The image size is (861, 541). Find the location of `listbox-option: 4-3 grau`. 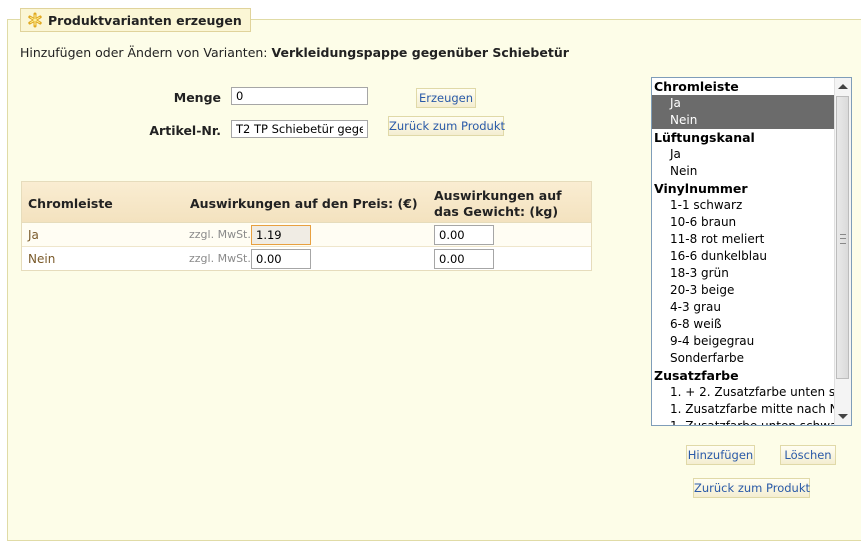

listbox-option: 4-3 grau is located at coordinates (743, 307).